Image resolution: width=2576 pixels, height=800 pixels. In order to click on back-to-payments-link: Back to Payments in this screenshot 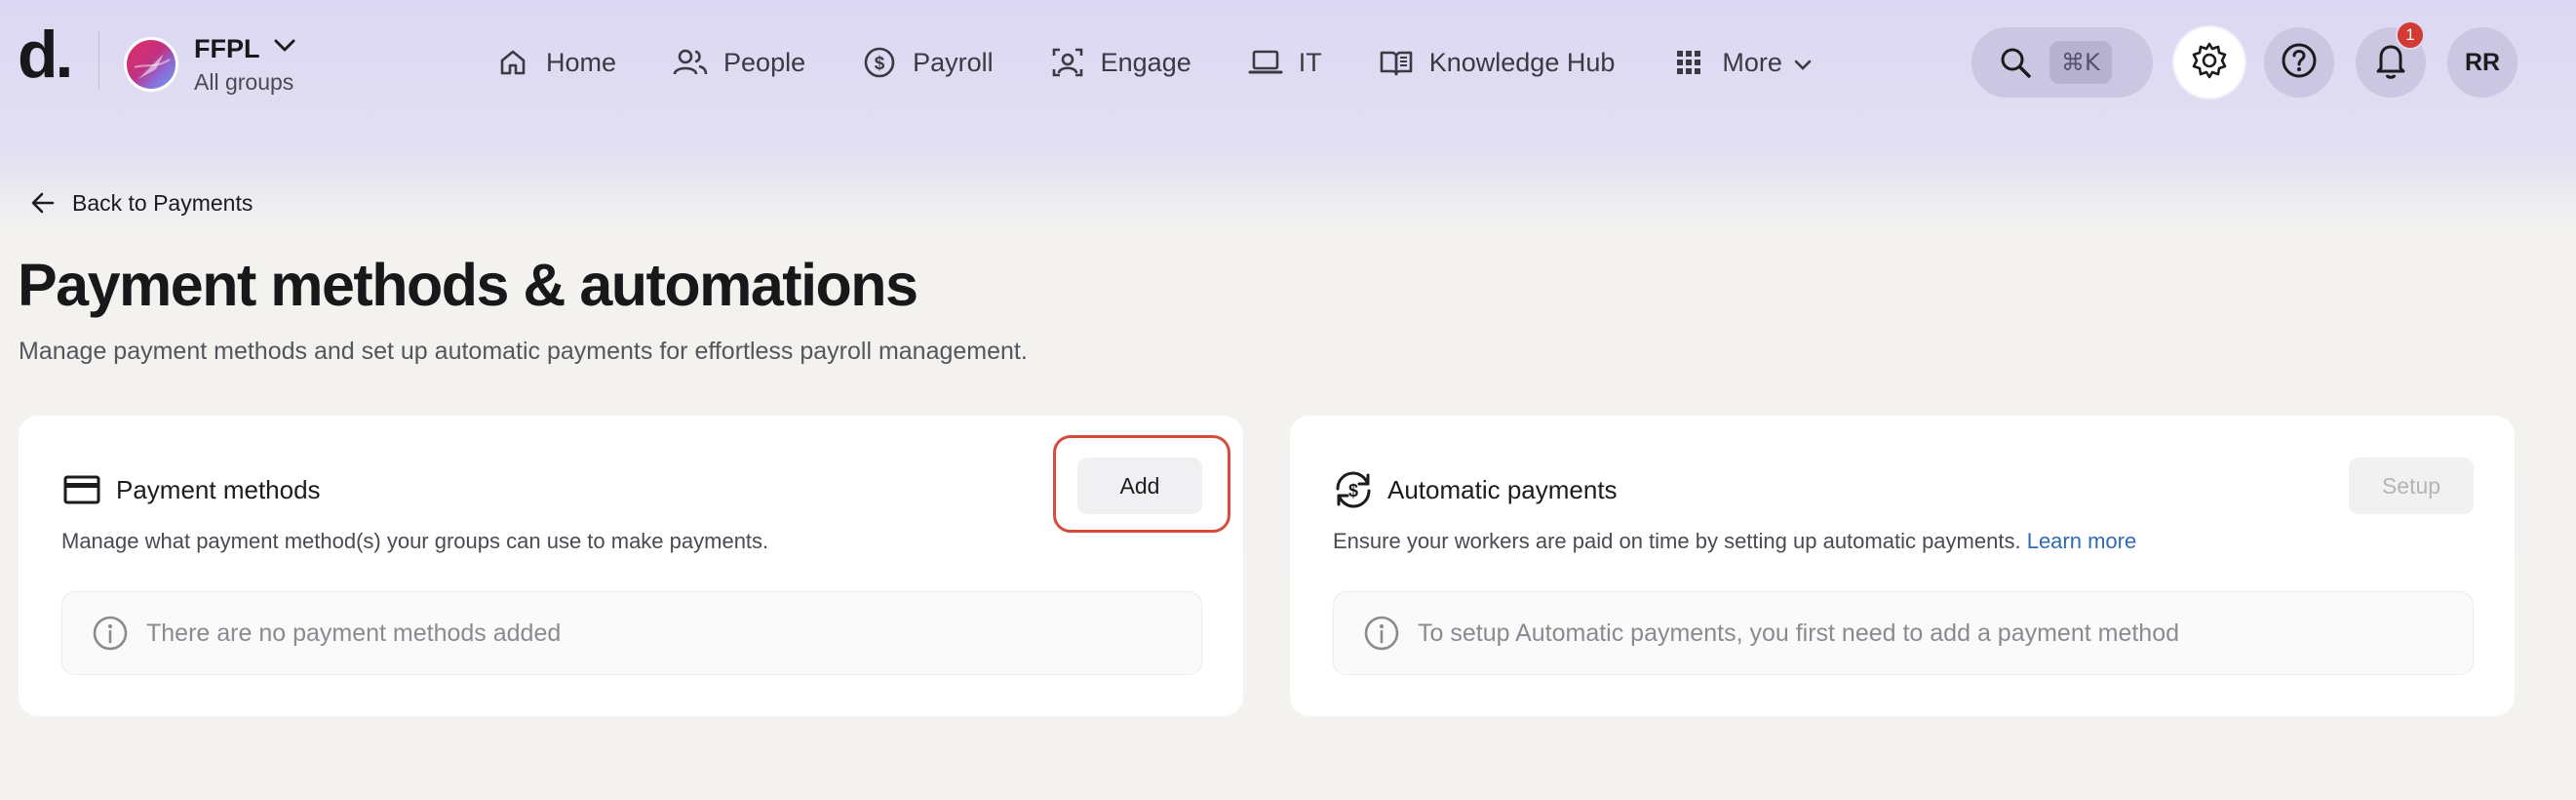, I will do `click(141, 202)`.